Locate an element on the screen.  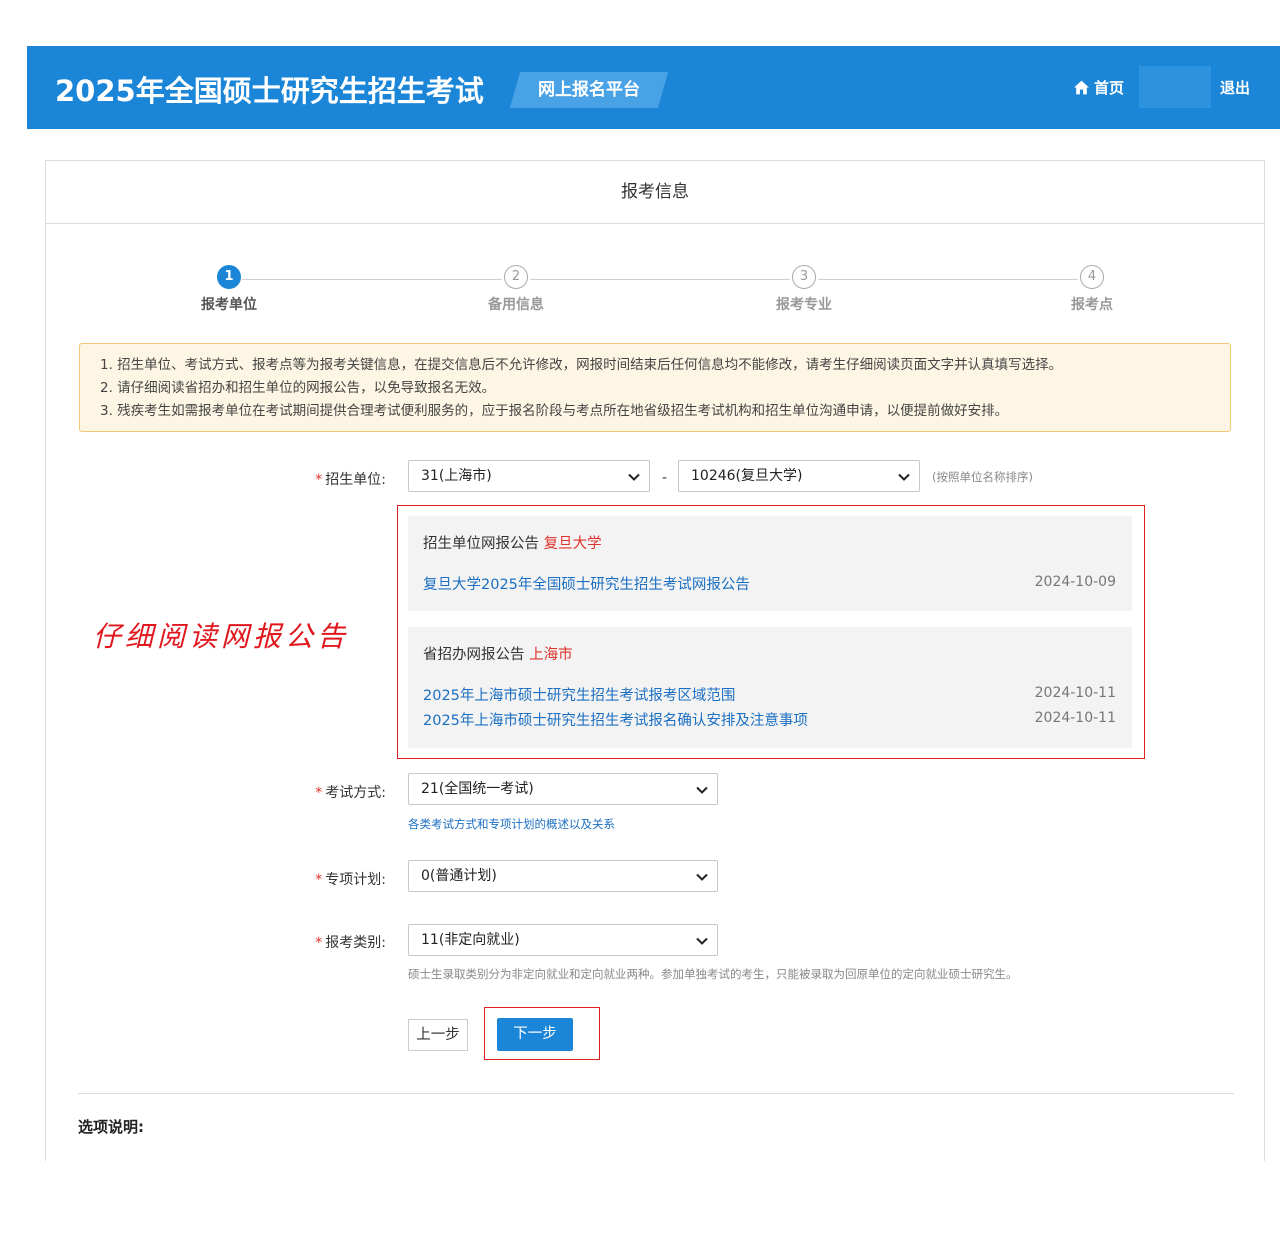
school-select: 10246(复旦大学) is located at coordinates (799, 476).